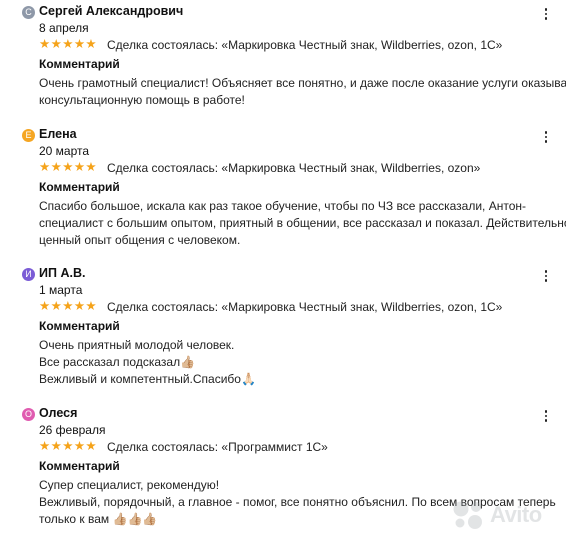 This screenshot has height=540, width=566. I want to click on deal-info: Сделка состоялась: «Программист 1С», so click(217, 447).